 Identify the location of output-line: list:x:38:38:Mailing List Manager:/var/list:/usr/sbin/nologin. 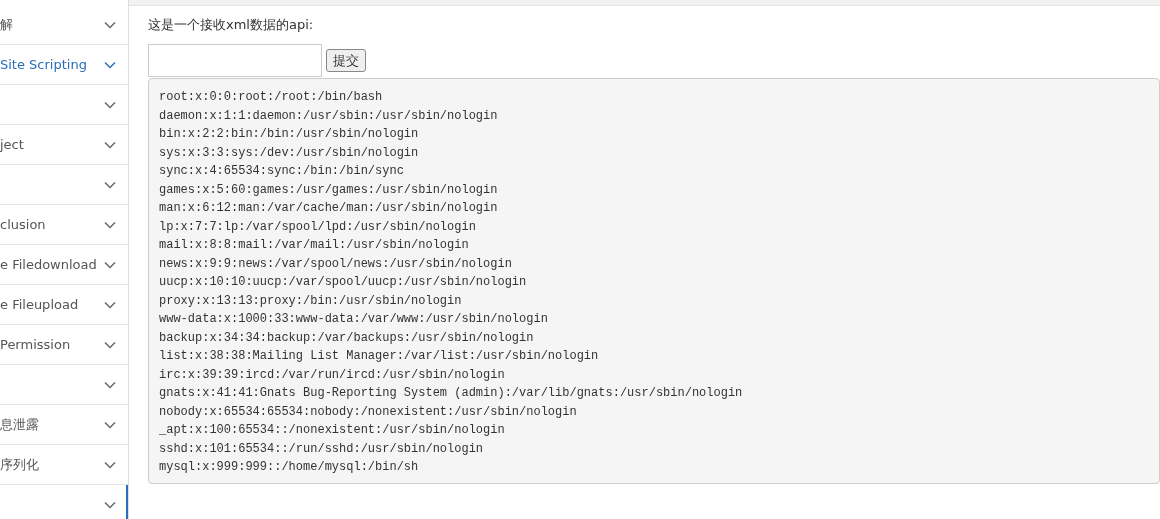
(379, 356).